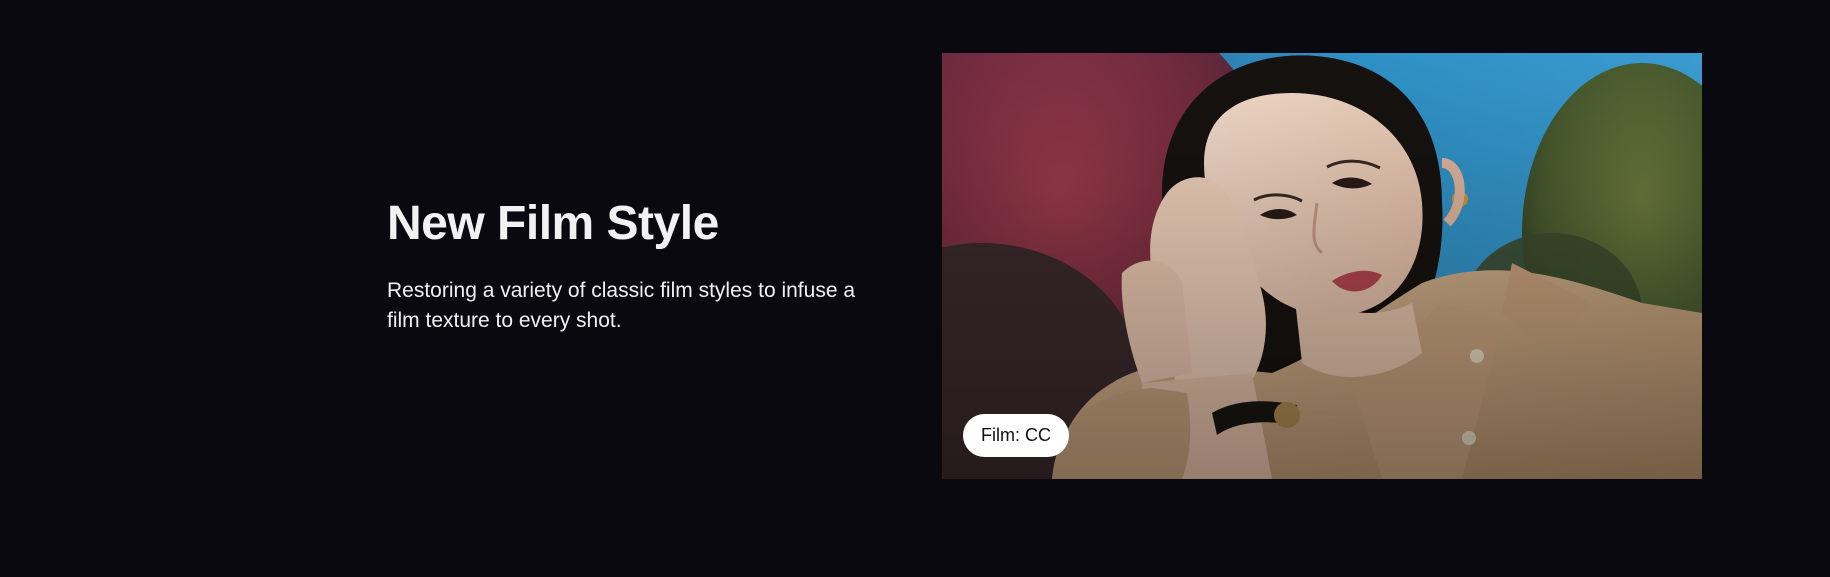 This screenshot has width=1830, height=577. What do you see at coordinates (553, 223) in the screenshot?
I see `feature-title: New Film Style` at bounding box center [553, 223].